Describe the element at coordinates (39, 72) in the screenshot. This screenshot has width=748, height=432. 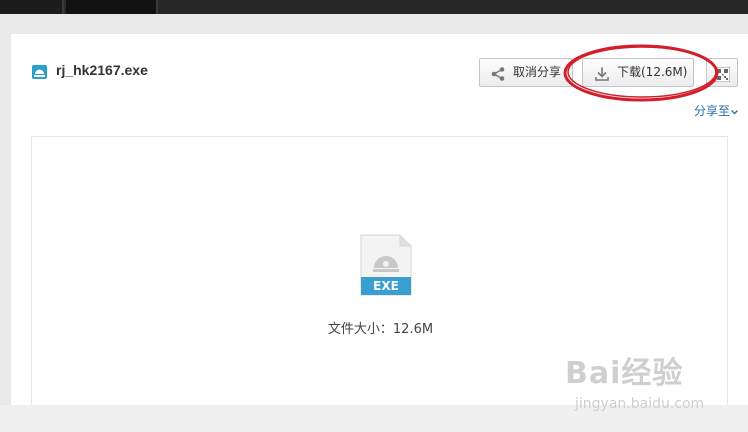
I see `file-type-icon` at that location.